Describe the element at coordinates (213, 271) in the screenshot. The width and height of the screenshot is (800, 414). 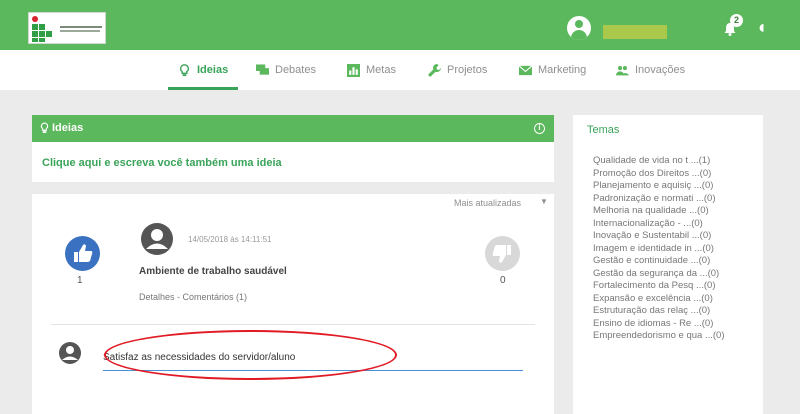
I see `idea-title: Ambiente de trabalho saudável` at that location.